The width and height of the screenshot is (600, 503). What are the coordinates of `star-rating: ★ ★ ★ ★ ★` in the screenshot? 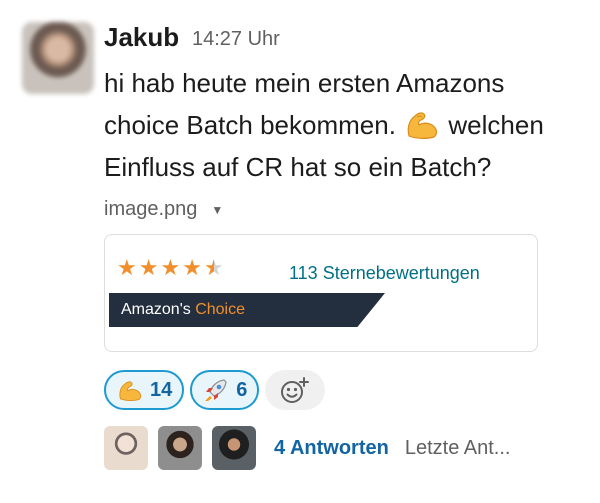 It's located at (170, 268).